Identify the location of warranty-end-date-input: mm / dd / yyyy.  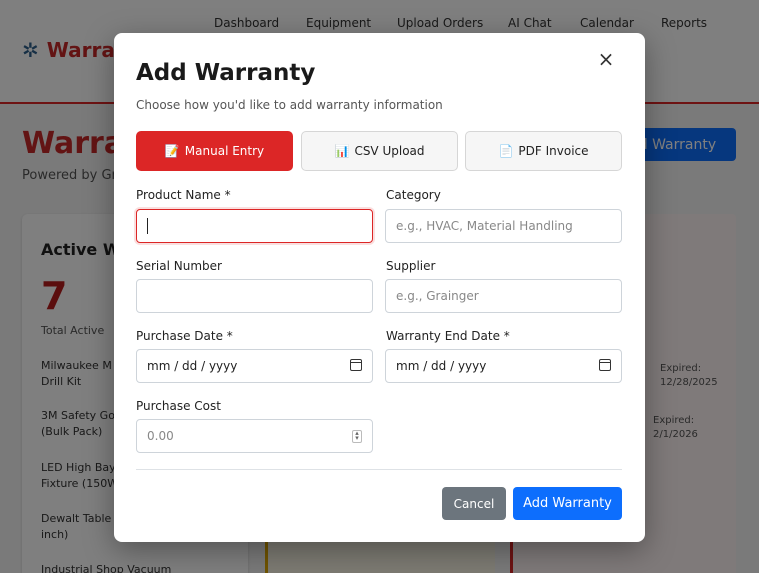
(503, 366).